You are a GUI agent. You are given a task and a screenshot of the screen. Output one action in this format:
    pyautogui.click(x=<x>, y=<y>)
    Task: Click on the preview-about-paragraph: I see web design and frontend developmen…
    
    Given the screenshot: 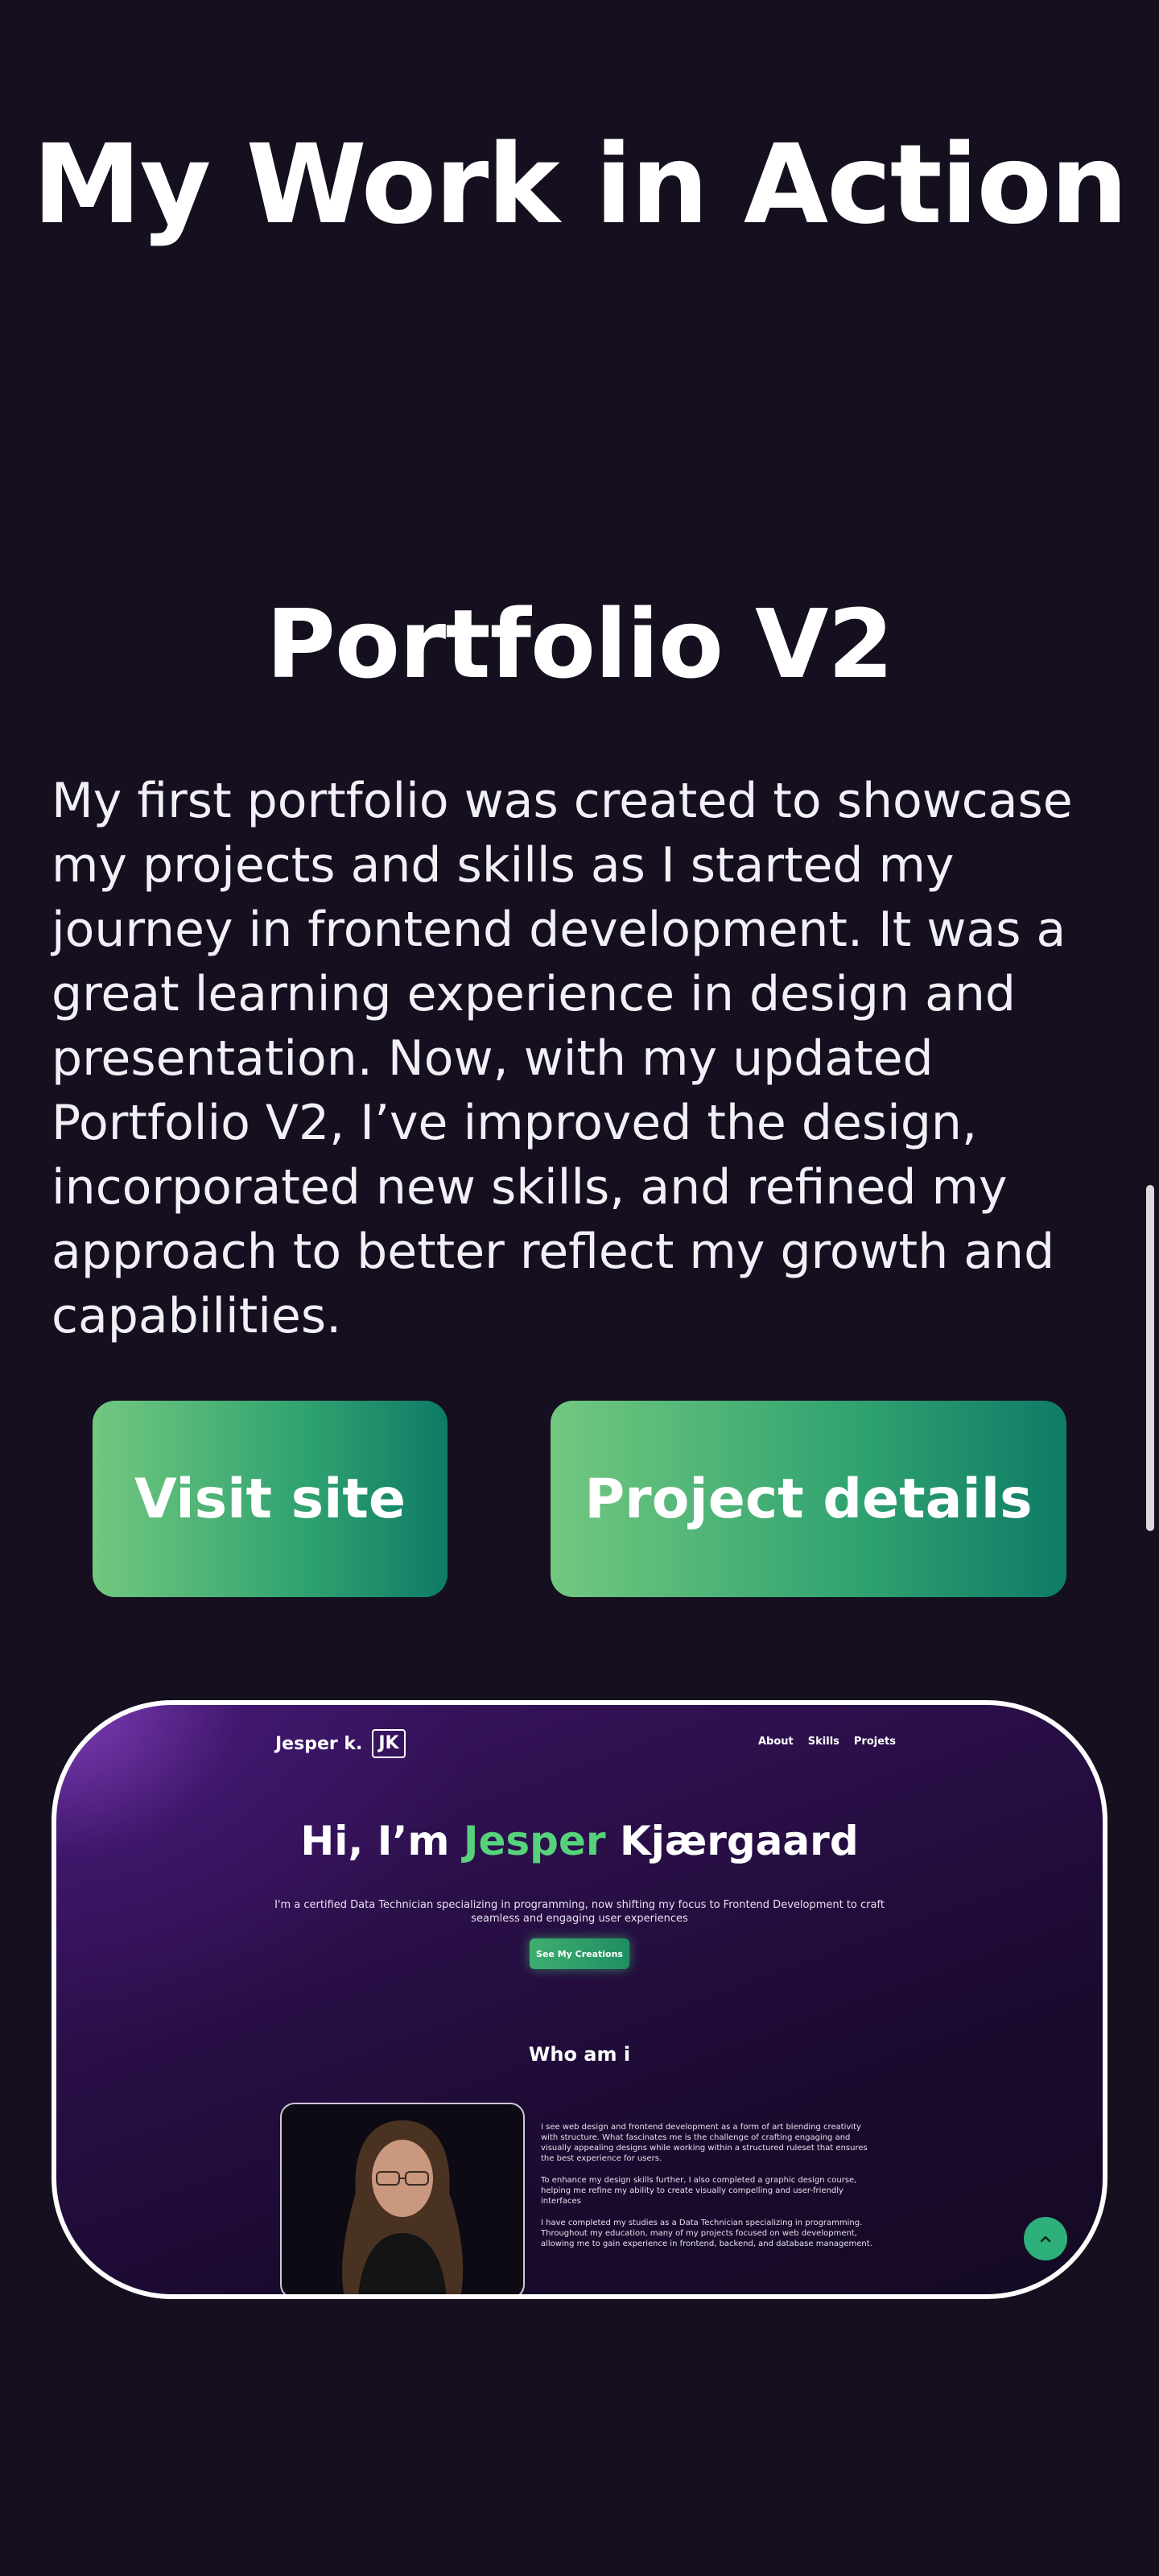 What is the action you would take?
    pyautogui.click(x=704, y=2143)
    